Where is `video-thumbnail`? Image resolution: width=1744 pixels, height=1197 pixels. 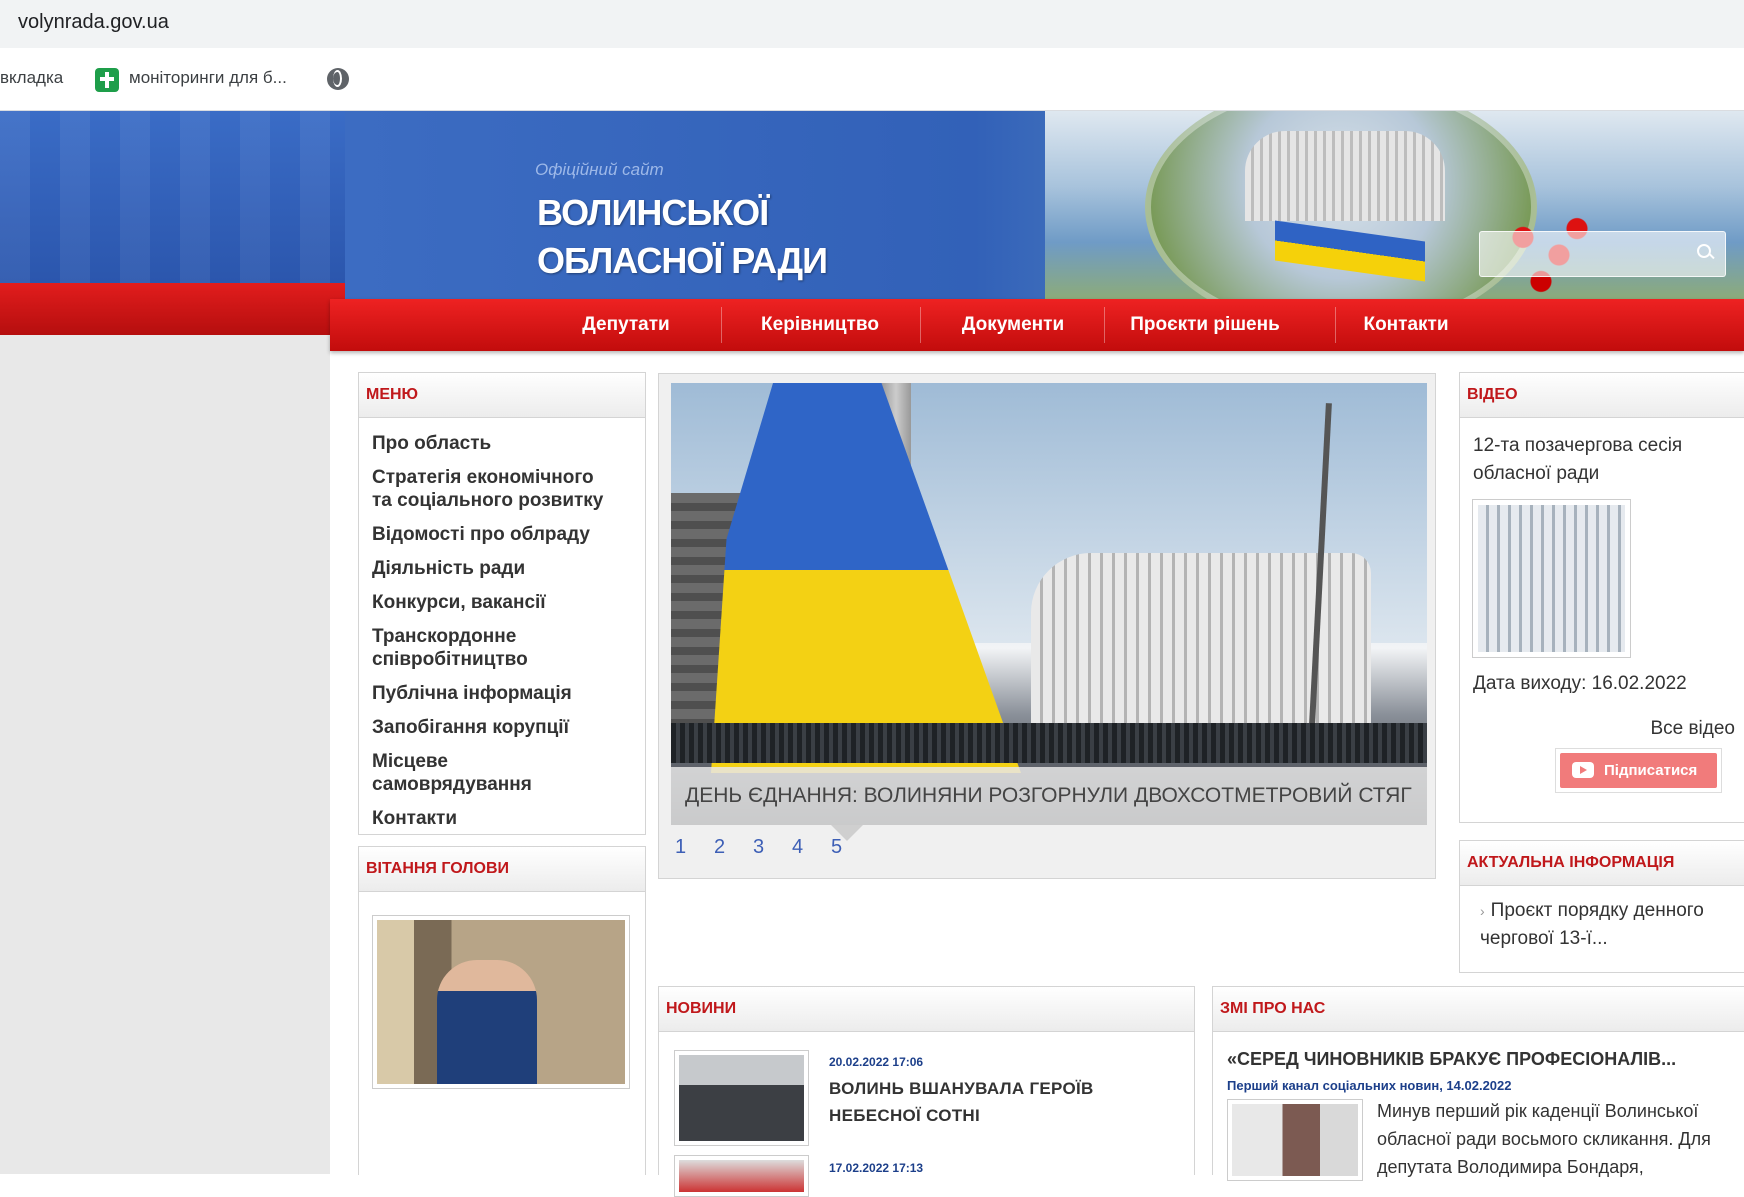 video-thumbnail is located at coordinates (1551, 578).